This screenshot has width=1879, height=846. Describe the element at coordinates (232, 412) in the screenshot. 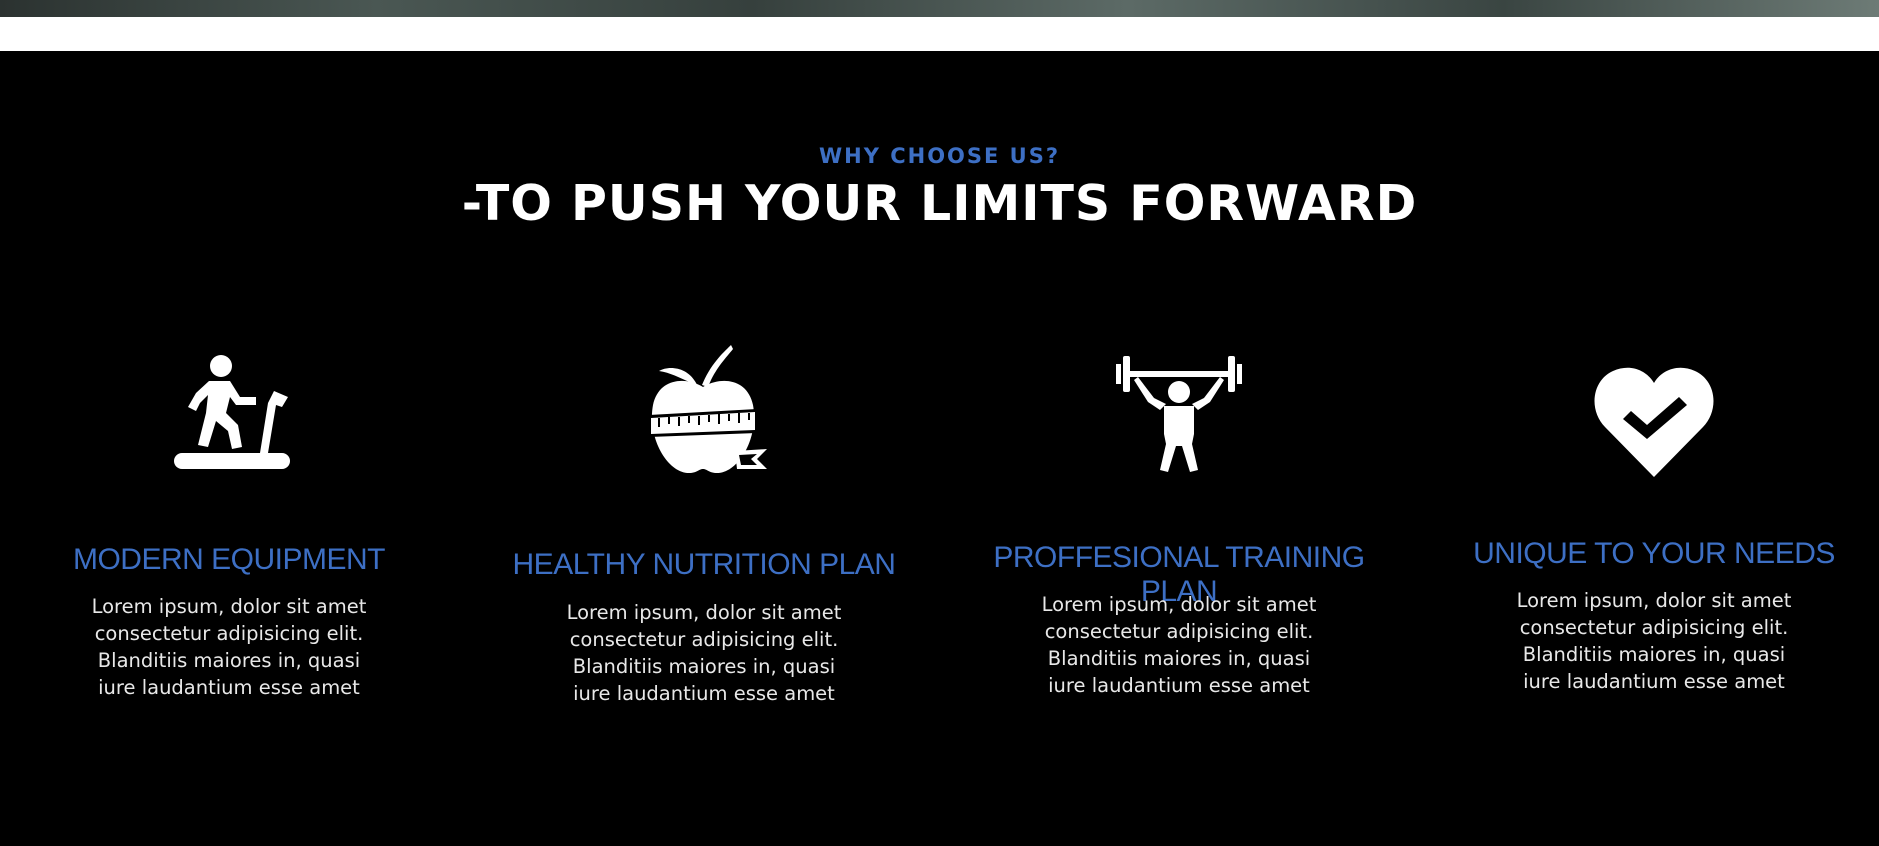

I see `treadmill-icon` at that location.